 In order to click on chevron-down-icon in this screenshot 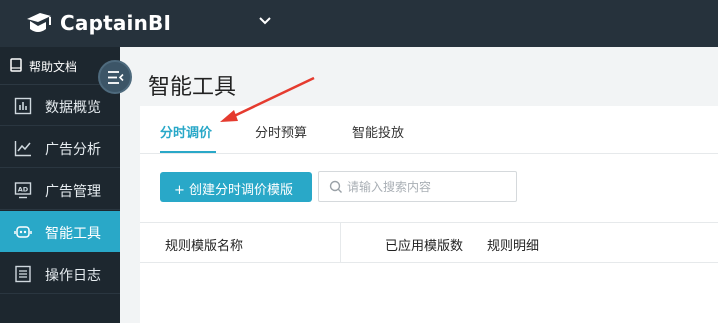, I will do `click(265, 21)`.